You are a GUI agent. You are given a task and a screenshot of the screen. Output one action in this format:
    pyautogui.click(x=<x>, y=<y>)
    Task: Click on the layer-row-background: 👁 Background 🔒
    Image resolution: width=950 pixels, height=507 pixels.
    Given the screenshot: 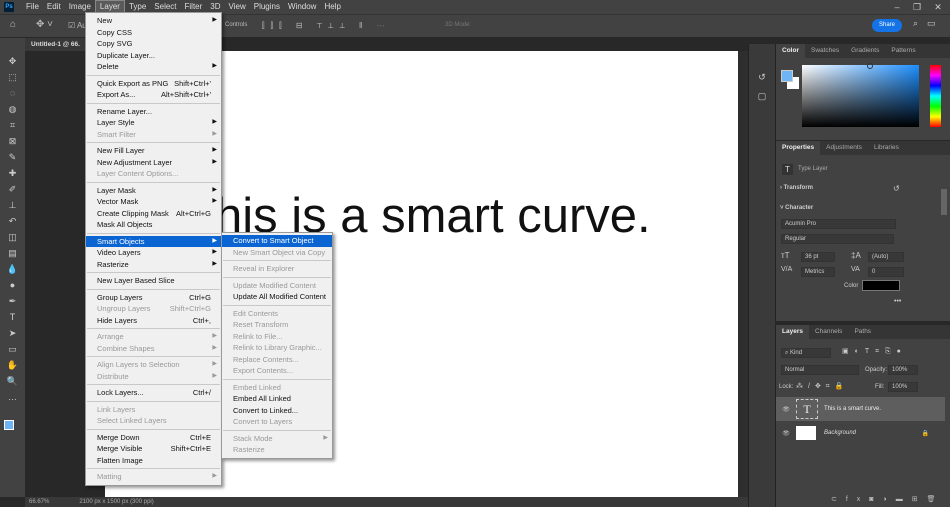 What is the action you would take?
    pyautogui.click(x=860, y=433)
    